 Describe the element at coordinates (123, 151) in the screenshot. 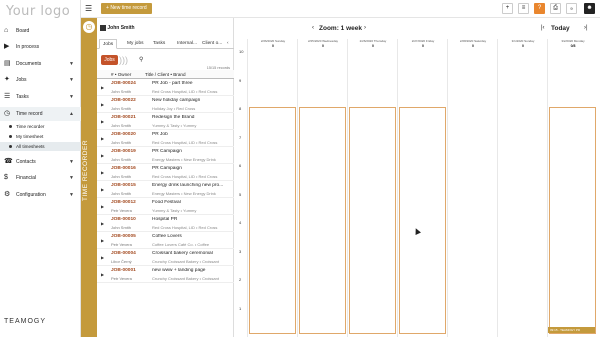

I see `job-id: JOB-00019` at that location.